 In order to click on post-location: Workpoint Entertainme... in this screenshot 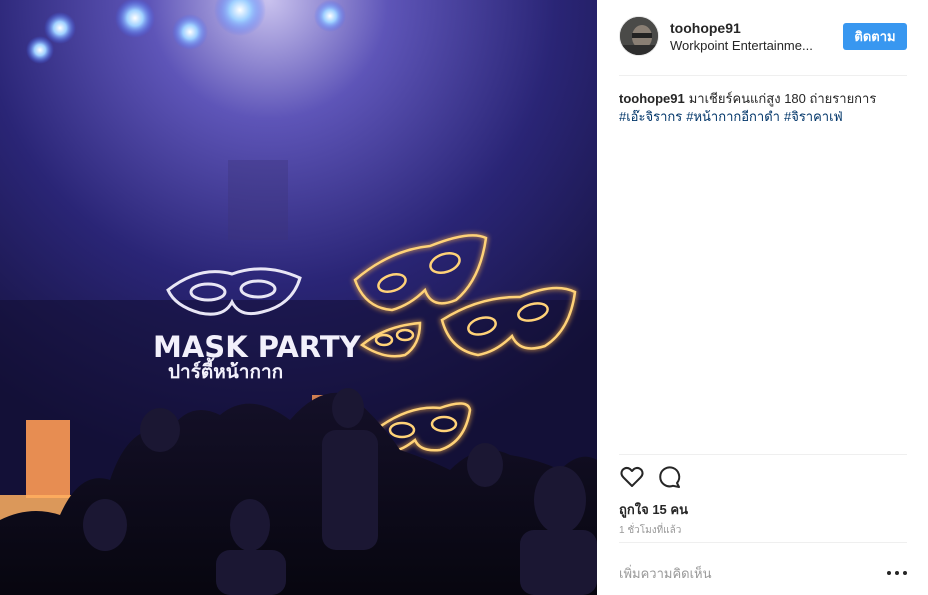, I will do `click(750, 45)`.